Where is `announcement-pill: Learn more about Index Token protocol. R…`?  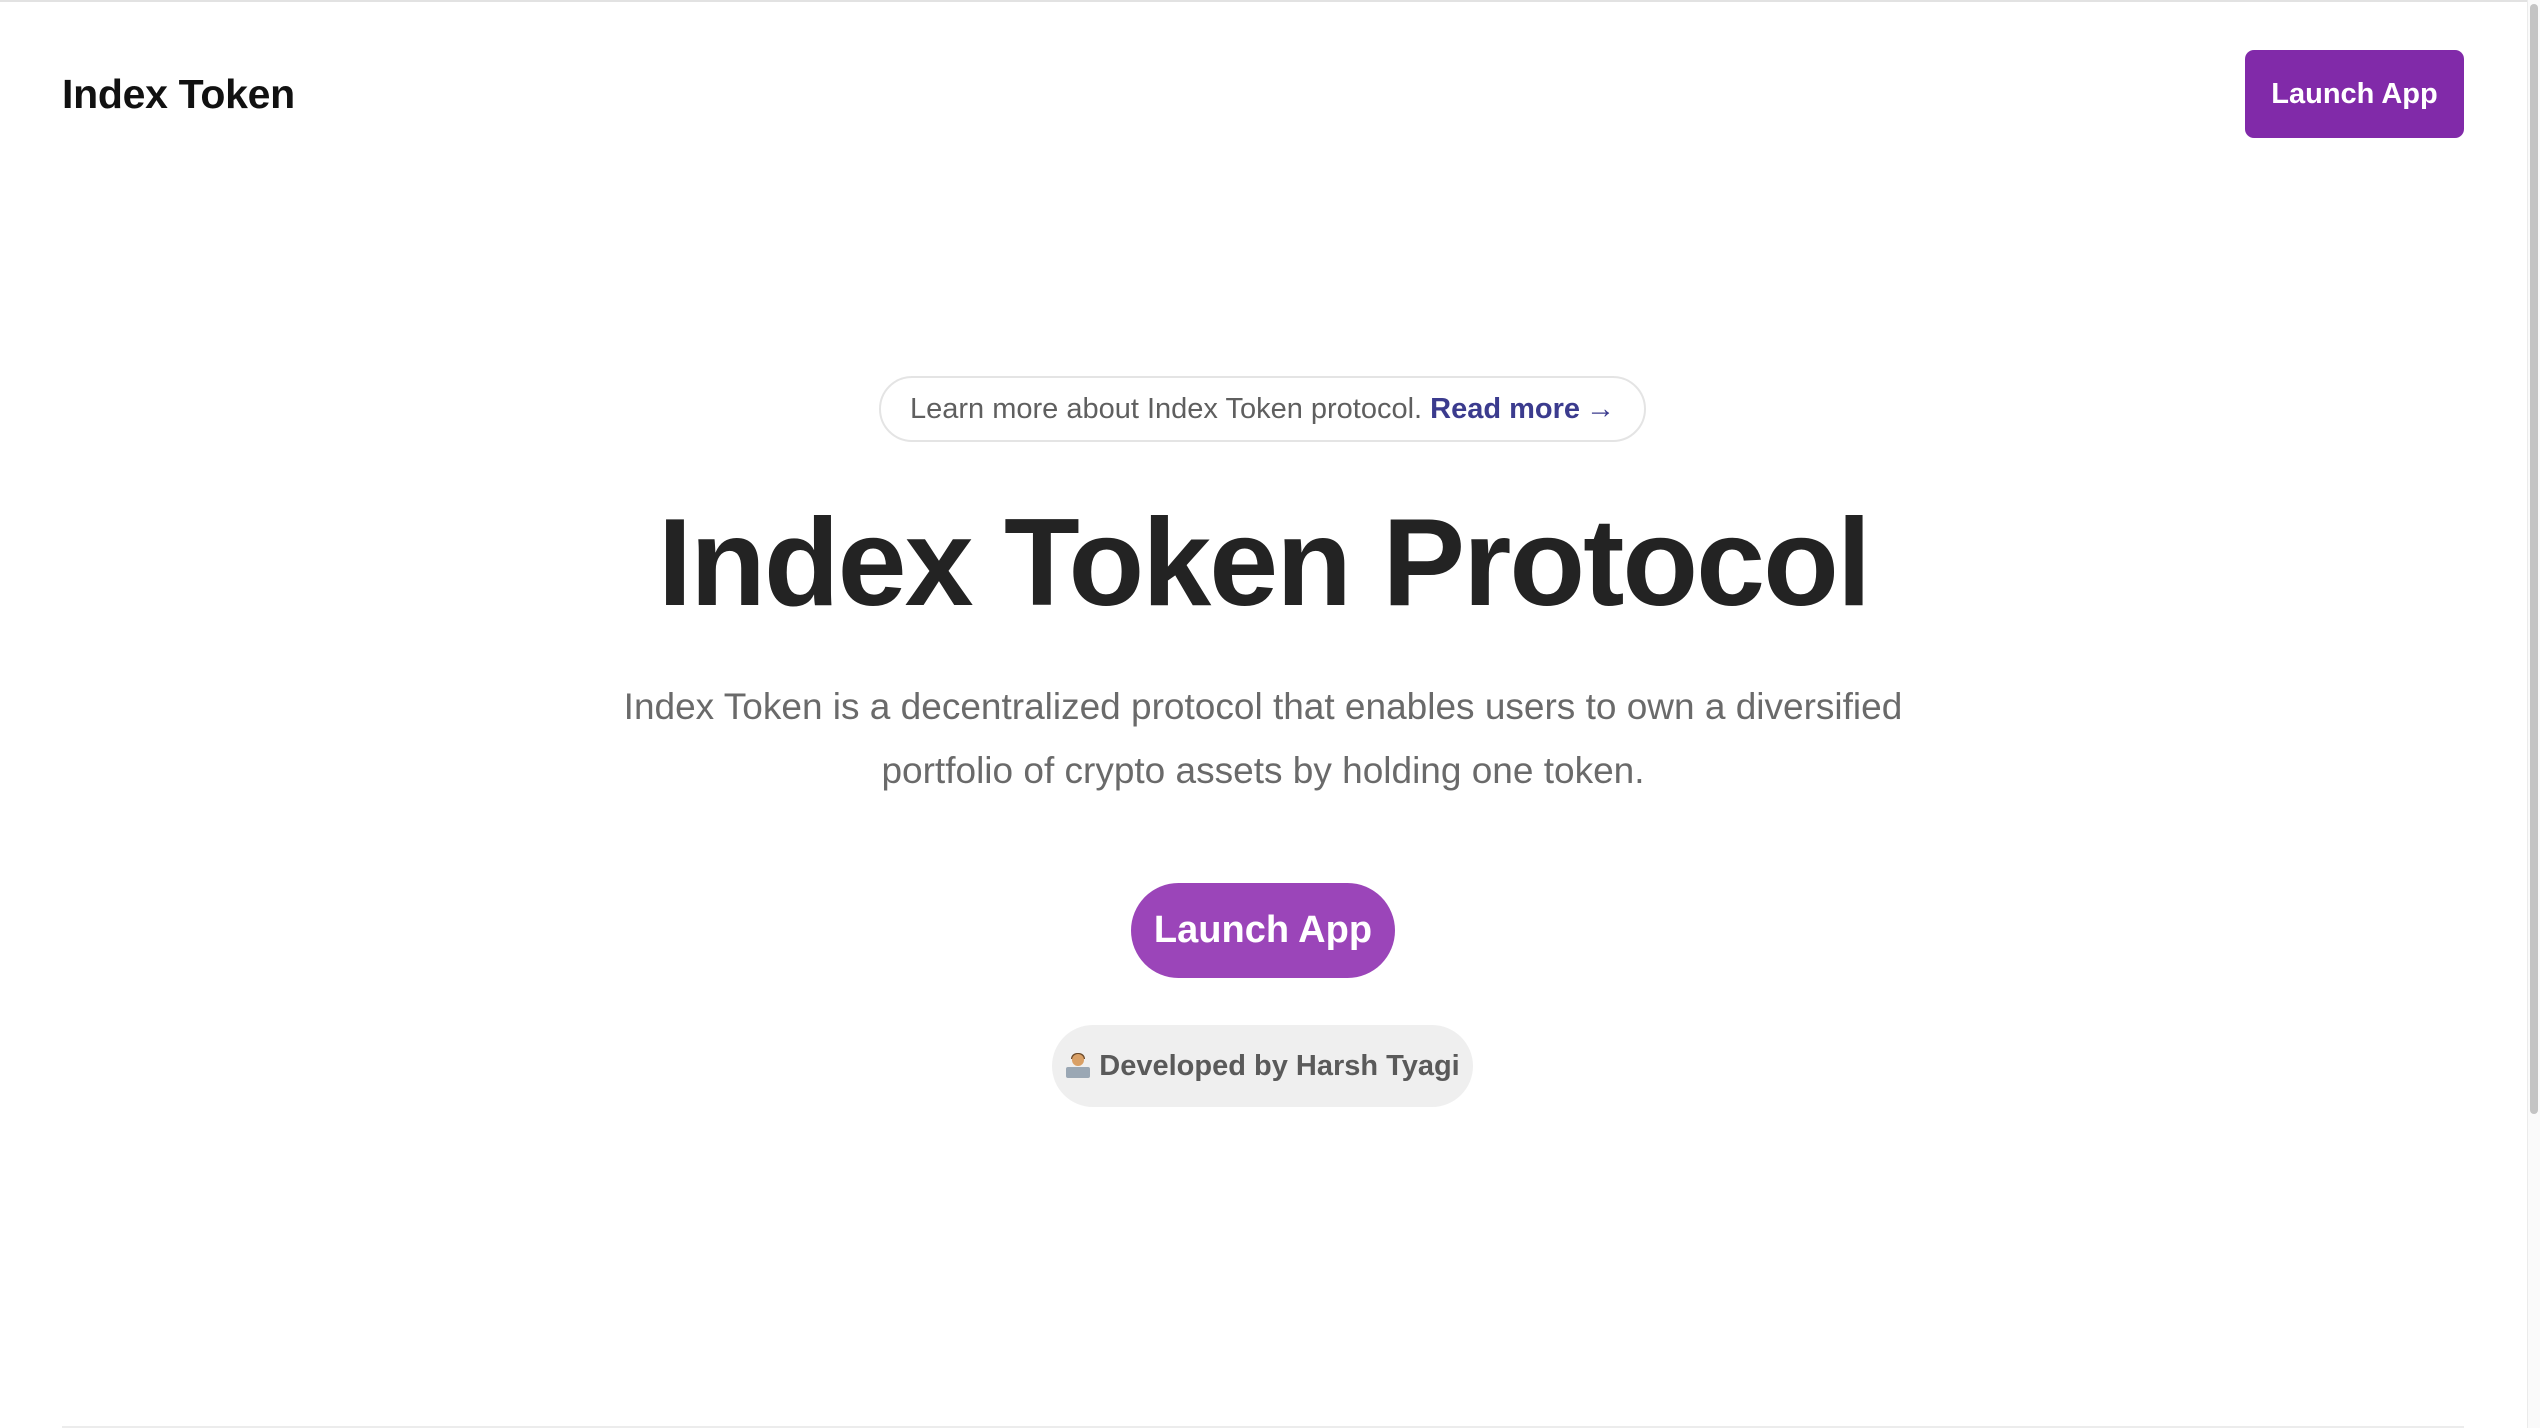
announcement-pill: Learn more about Index Token protocol. R… is located at coordinates (1262, 409).